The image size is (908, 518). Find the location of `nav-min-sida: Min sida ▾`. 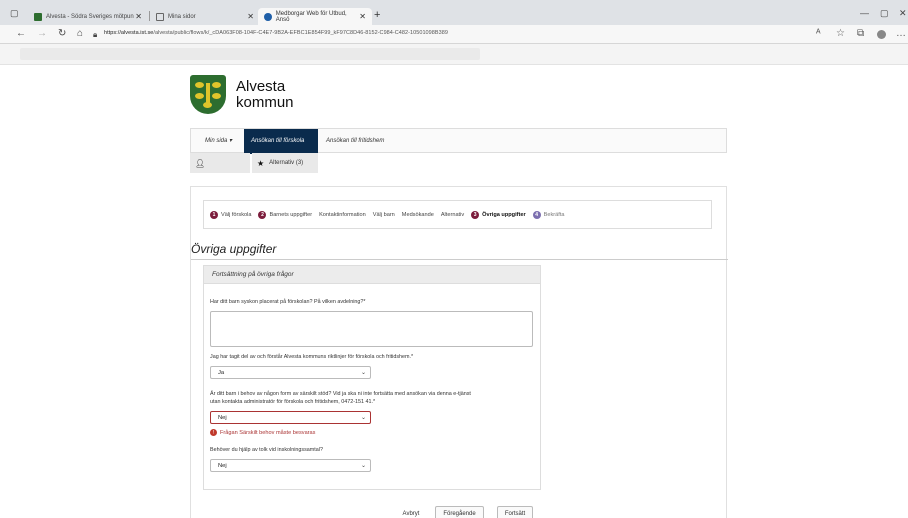

nav-min-sida: Min sida ▾ is located at coordinates (218, 141).